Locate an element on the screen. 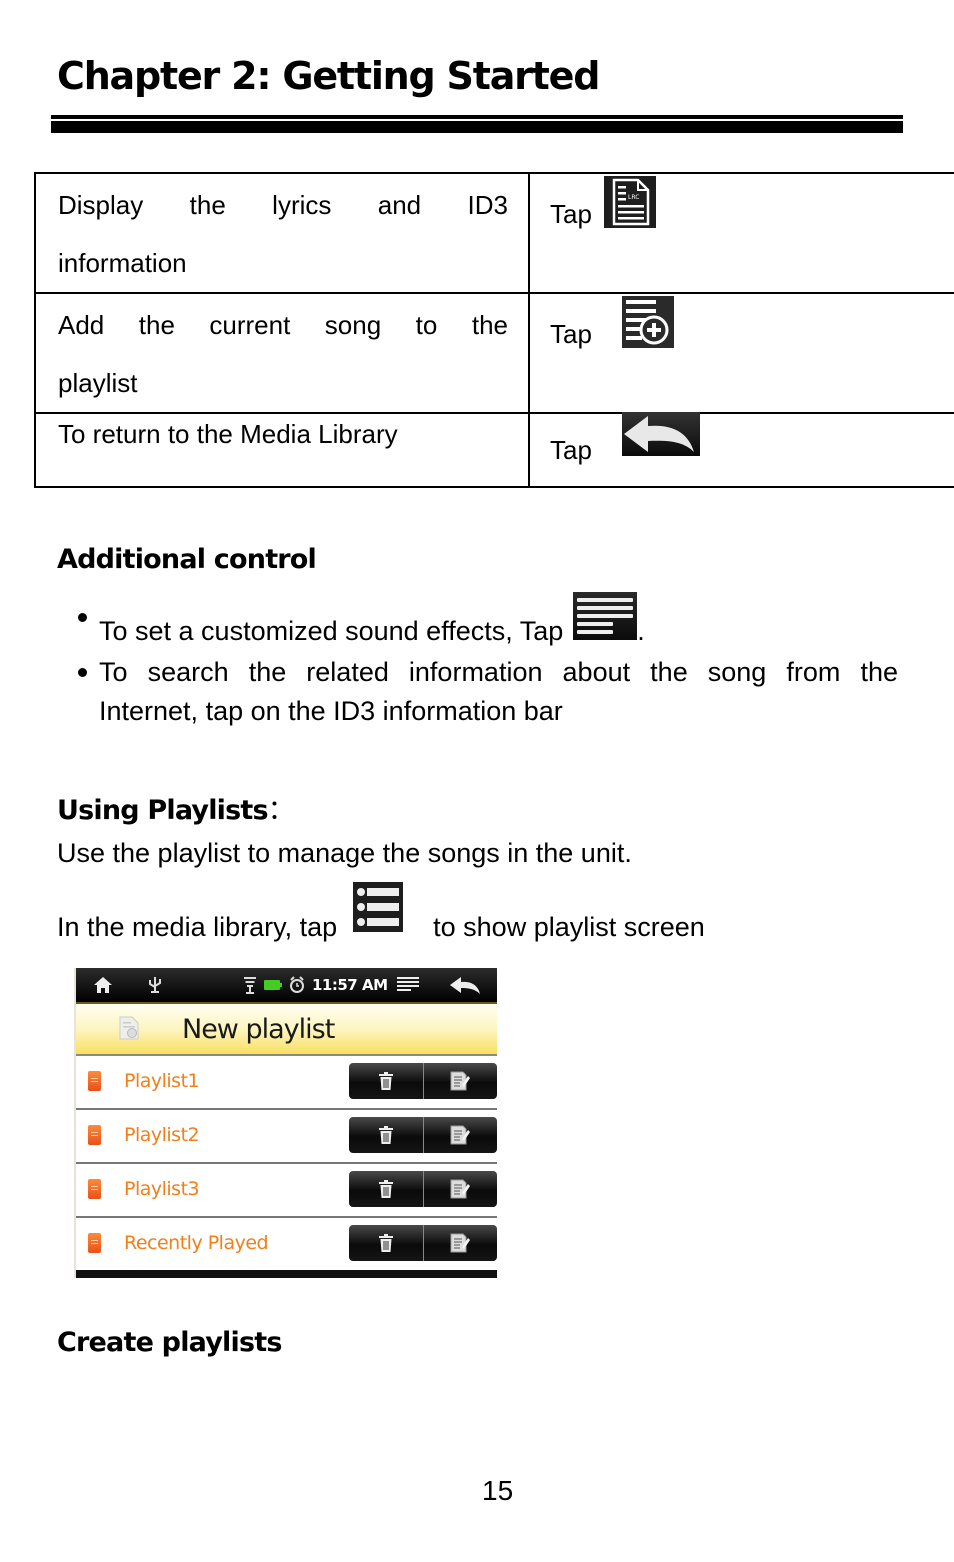  using-playlists-heading-text: Using Playlists is located at coordinates (163, 810).